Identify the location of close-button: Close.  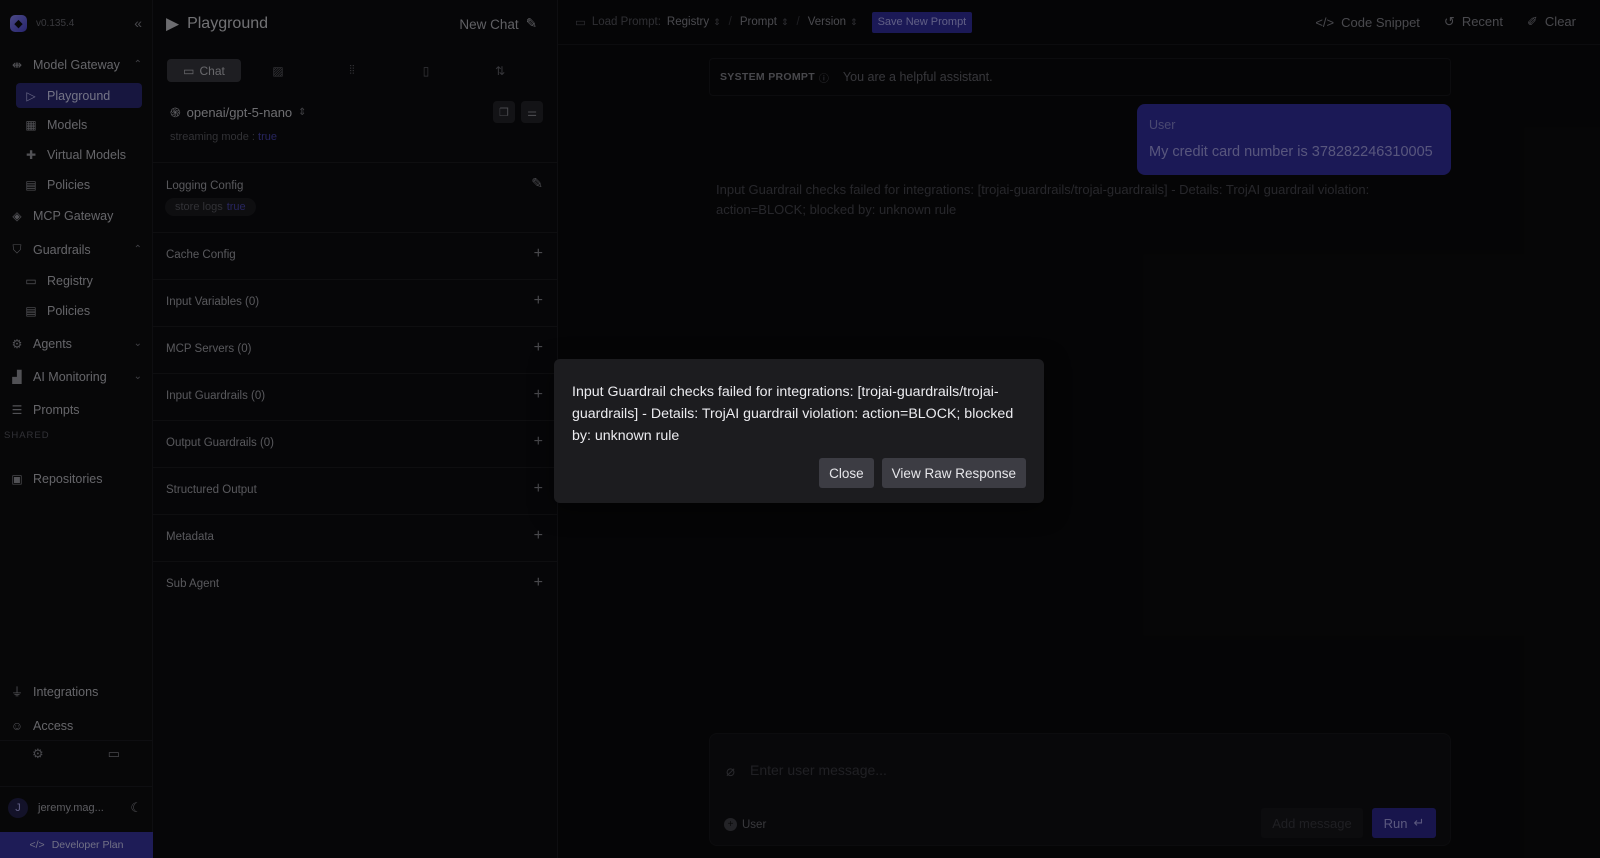
(846, 473).